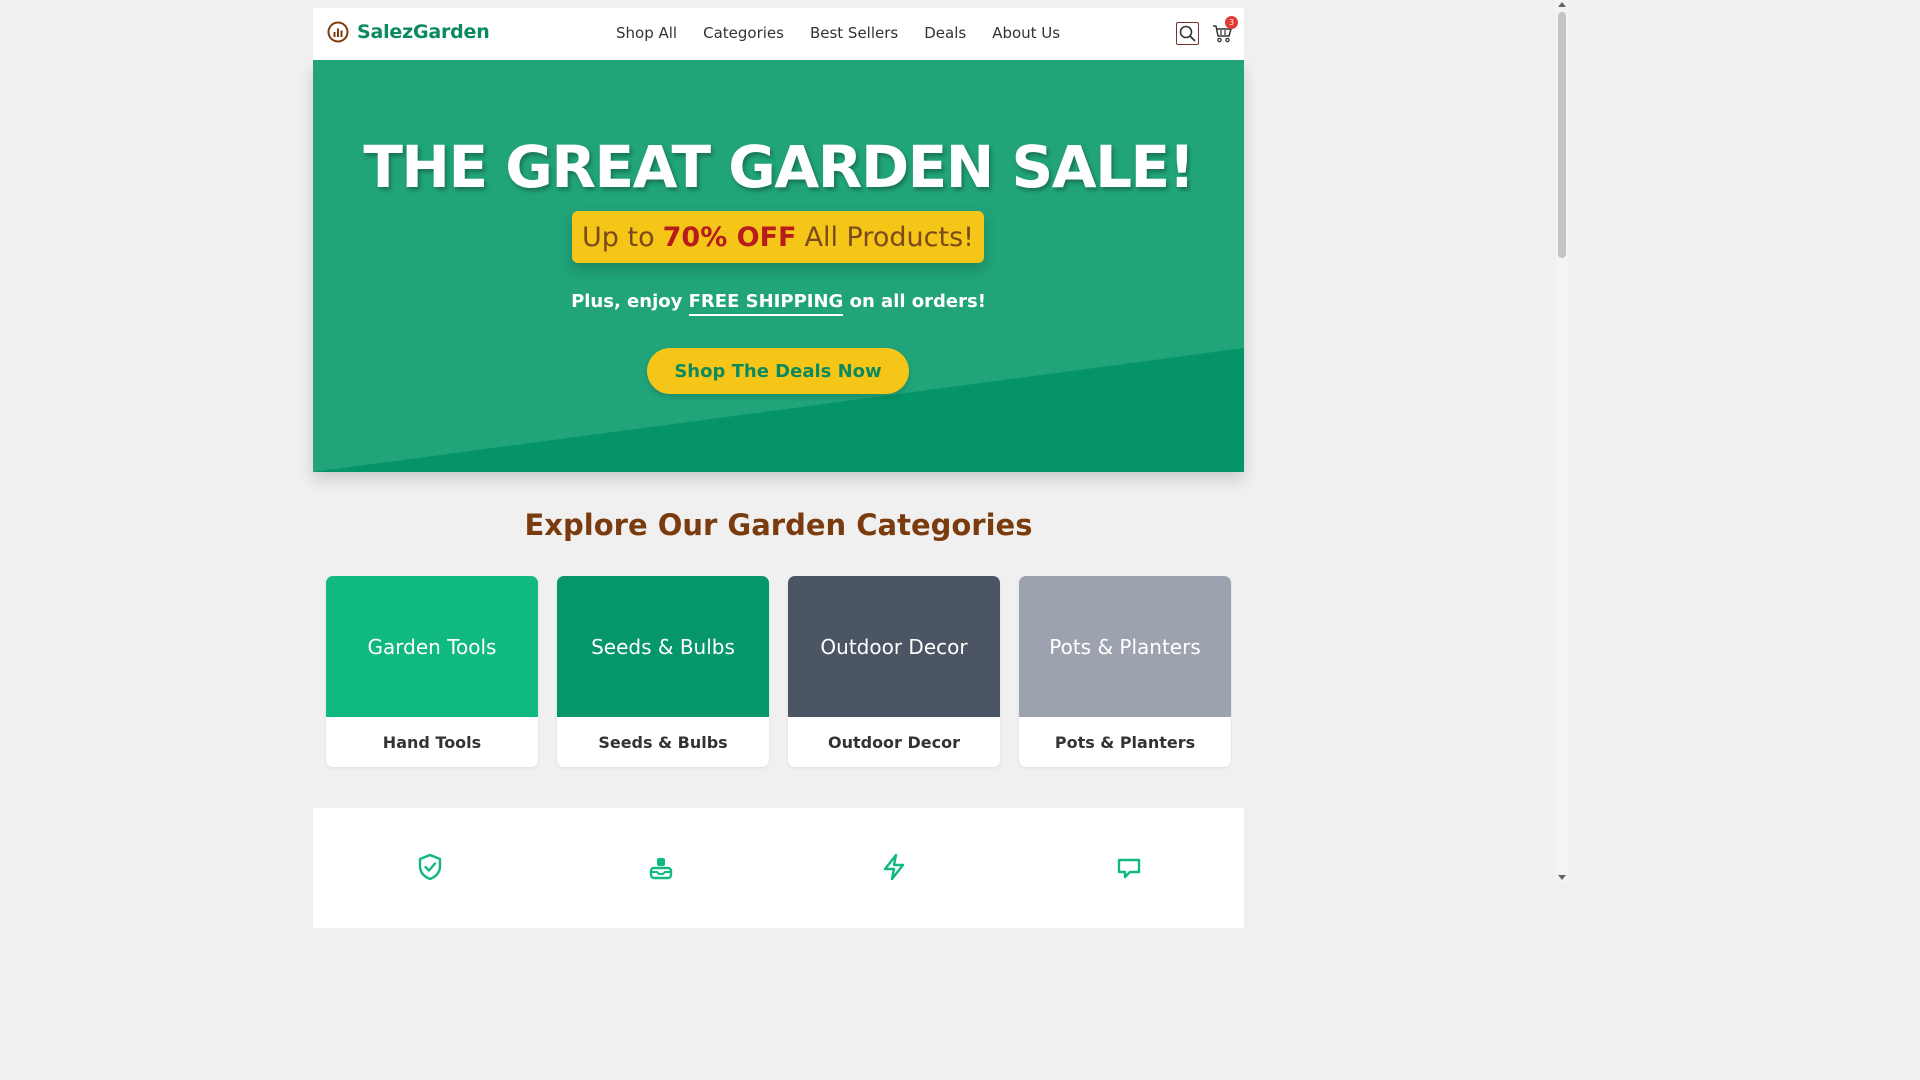  Describe the element at coordinates (889, 237) in the screenshot. I see `promo-suffix: All Products!` at that location.